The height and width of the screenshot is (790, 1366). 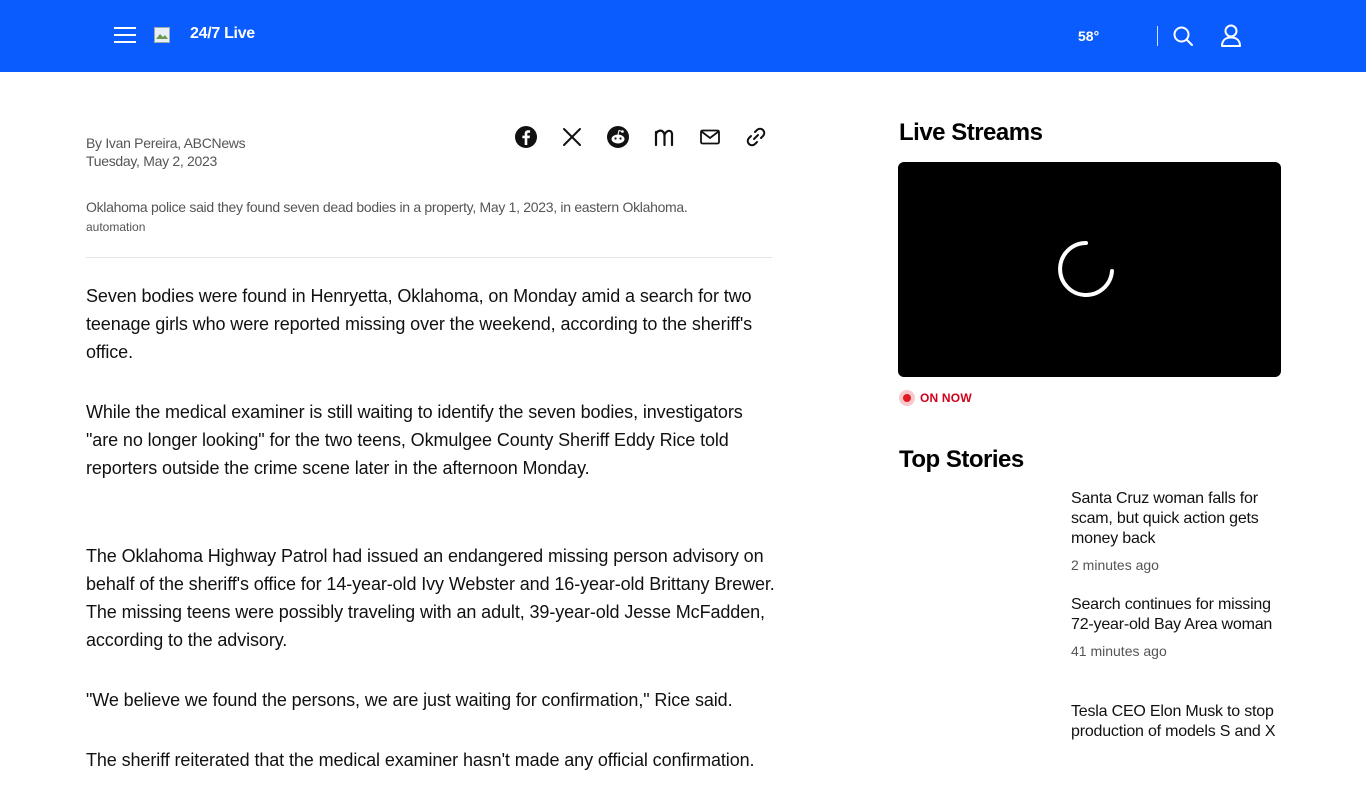 What do you see at coordinates (116, 227) in the screenshot?
I see `image-credit: automation` at bounding box center [116, 227].